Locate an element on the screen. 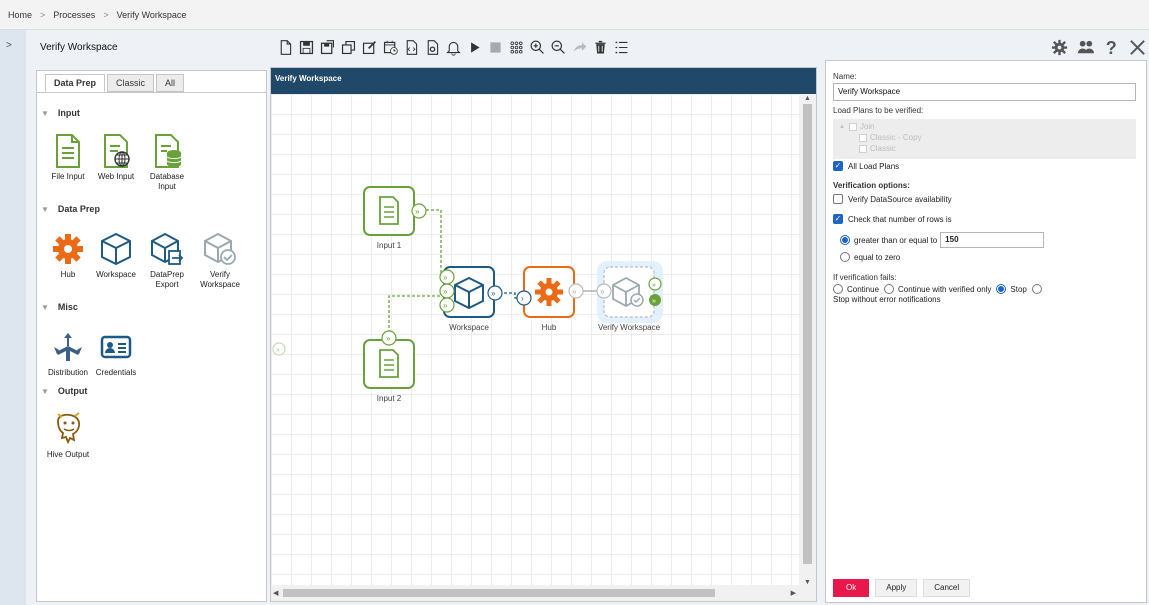 This screenshot has width=1149, height=605. fail-stop-no-error-label: Stop without error notifications is located at coordinates (887, 299).